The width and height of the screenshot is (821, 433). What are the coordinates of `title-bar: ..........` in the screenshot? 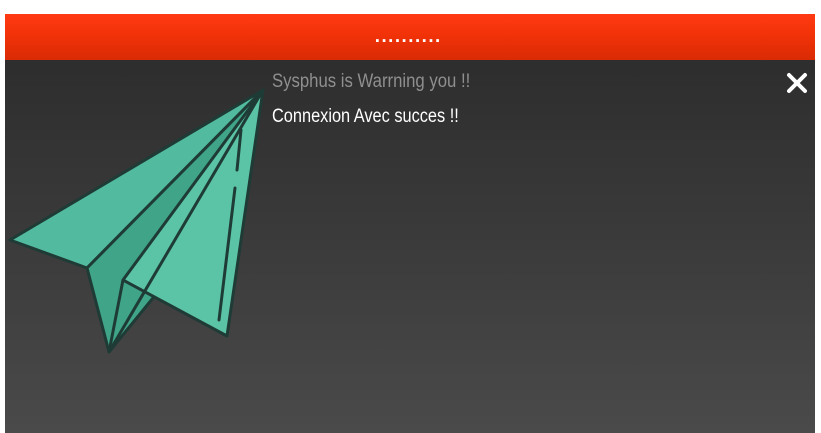 It's located at (410, 37).